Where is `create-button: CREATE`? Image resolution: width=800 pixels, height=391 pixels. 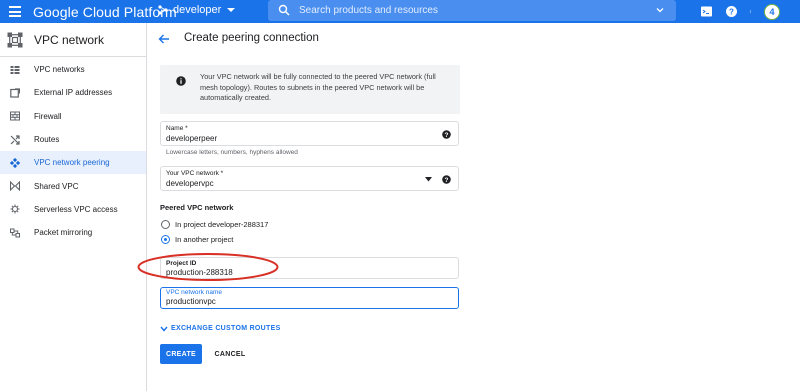 create-button: CREATE is located at coordinates (181, 354).